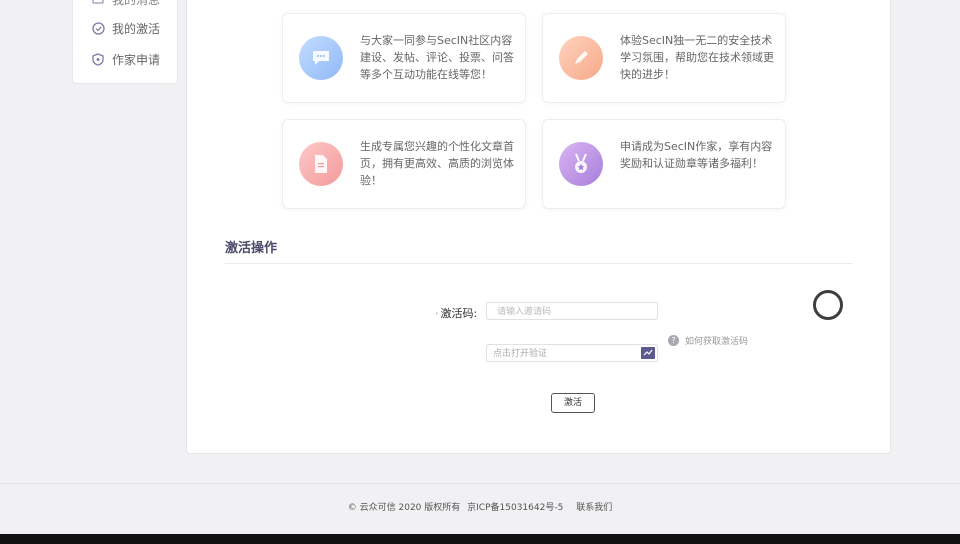 This screenshot has width=960, height=544. I want to click on loading-spinner-icon, so click(828, 305).